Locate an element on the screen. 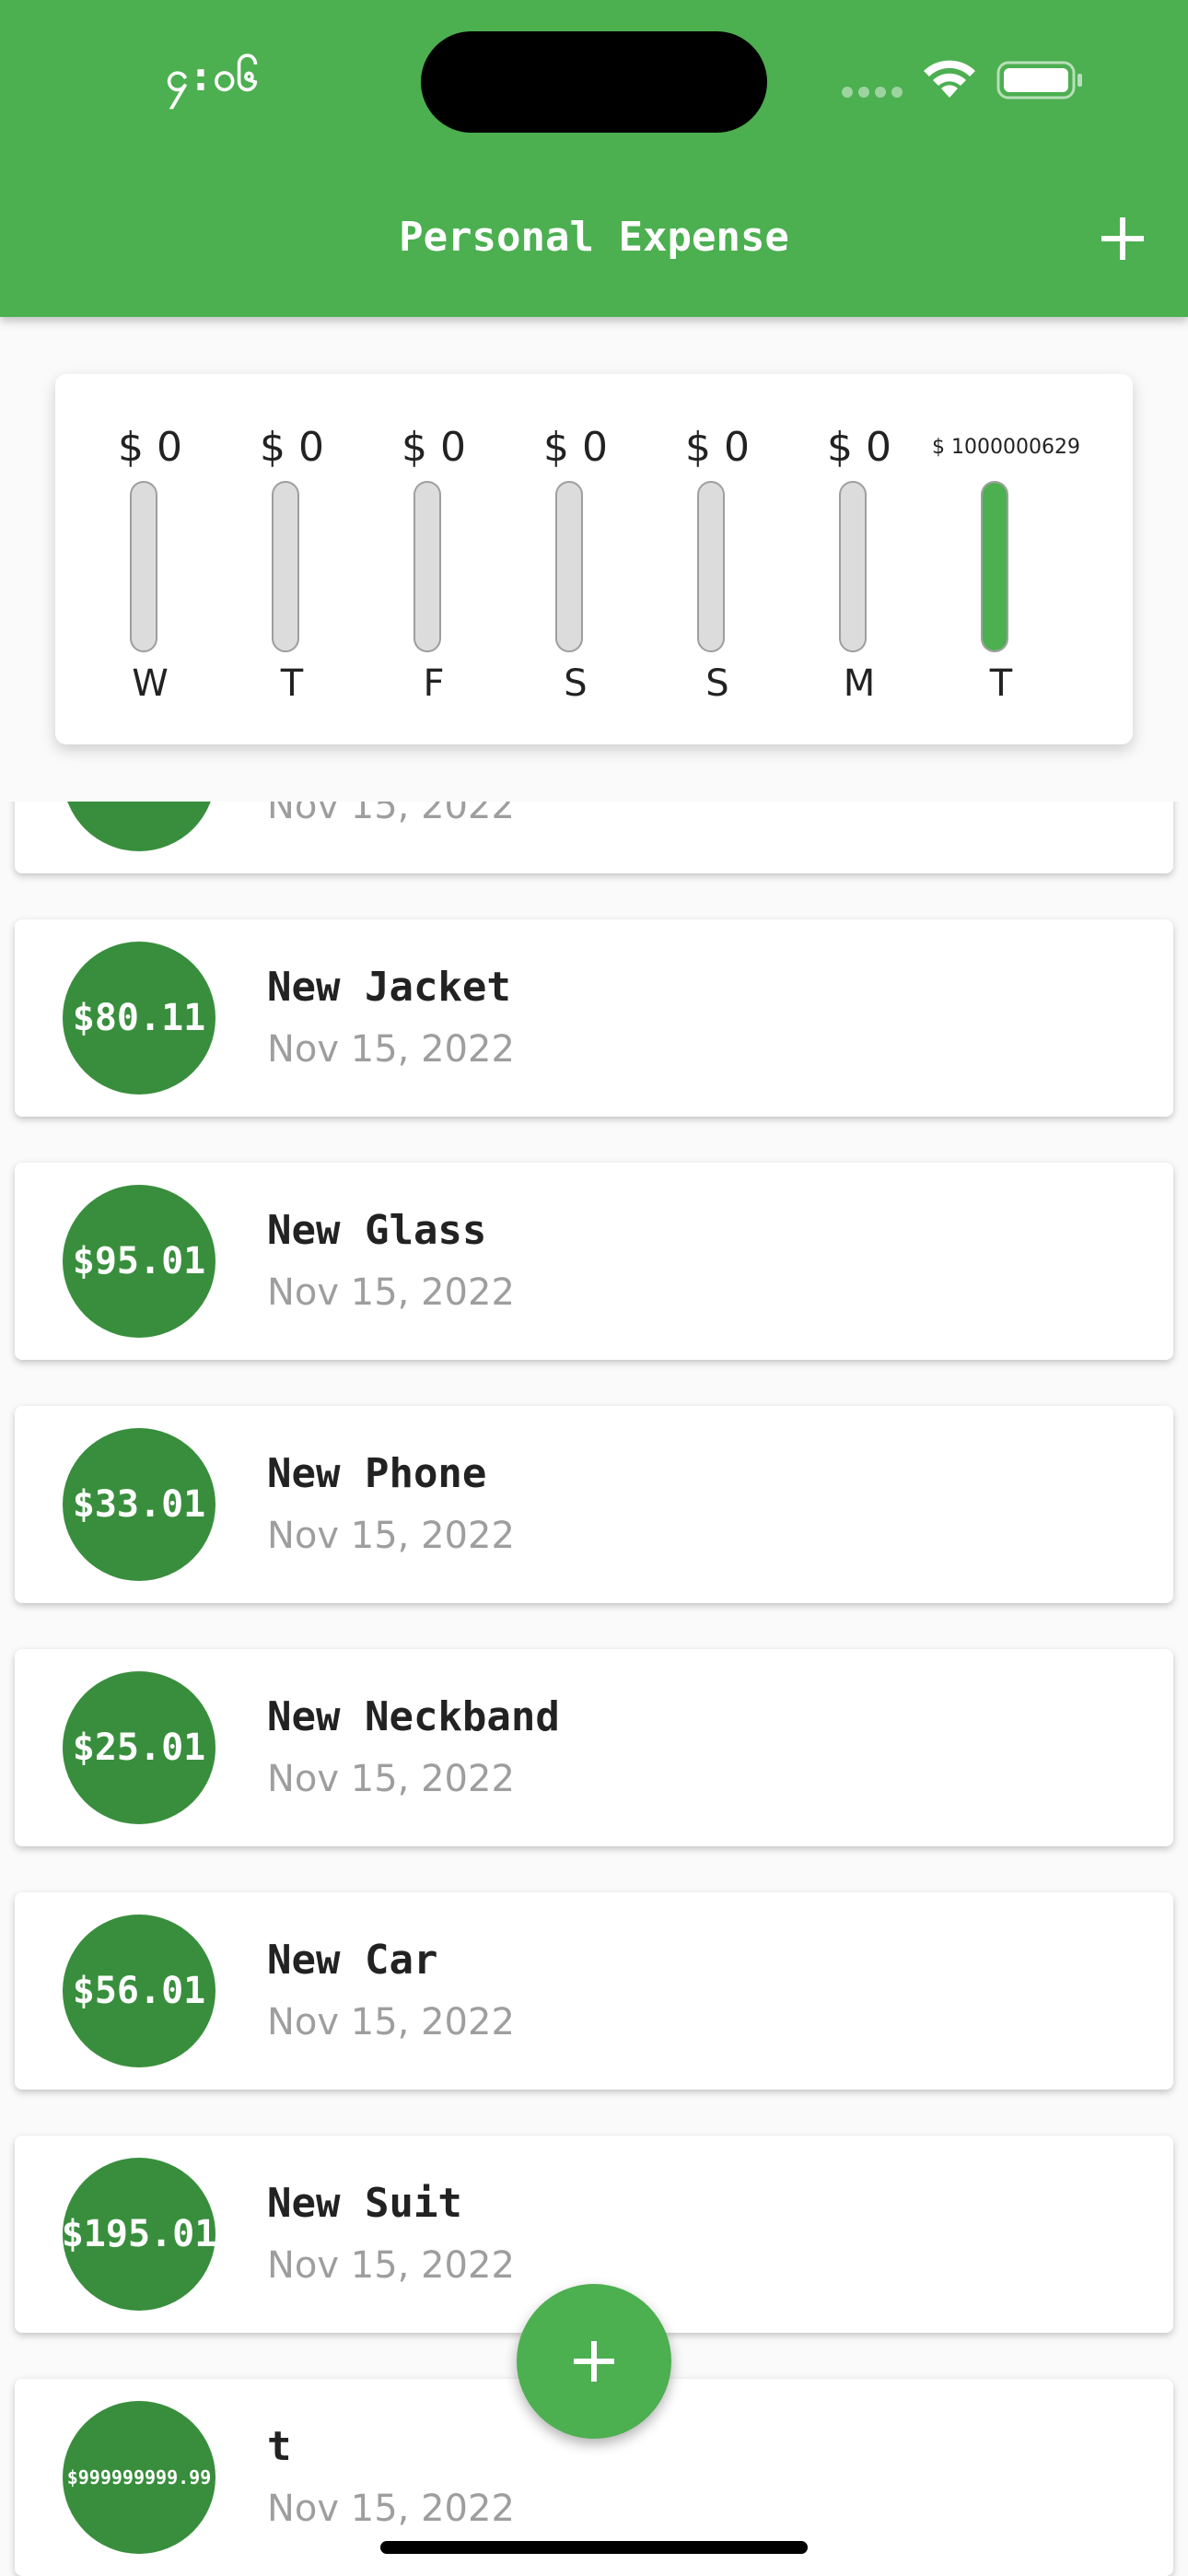 Image resolution: width=1188 pixels, height=2576 pixels. chart-bar-column: $ 0 F is located at coordinates (434, 559).